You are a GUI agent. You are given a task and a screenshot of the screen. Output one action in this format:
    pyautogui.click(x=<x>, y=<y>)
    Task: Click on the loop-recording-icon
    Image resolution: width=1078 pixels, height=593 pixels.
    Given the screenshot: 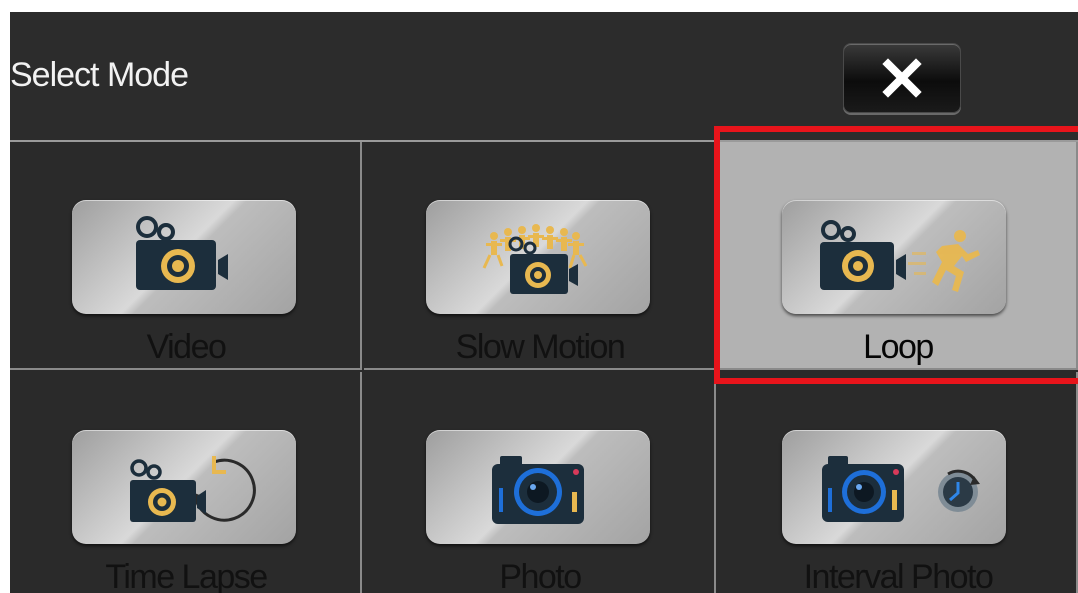 What is the action you would take?
    pyautogui.click(x=900, y=256)
    